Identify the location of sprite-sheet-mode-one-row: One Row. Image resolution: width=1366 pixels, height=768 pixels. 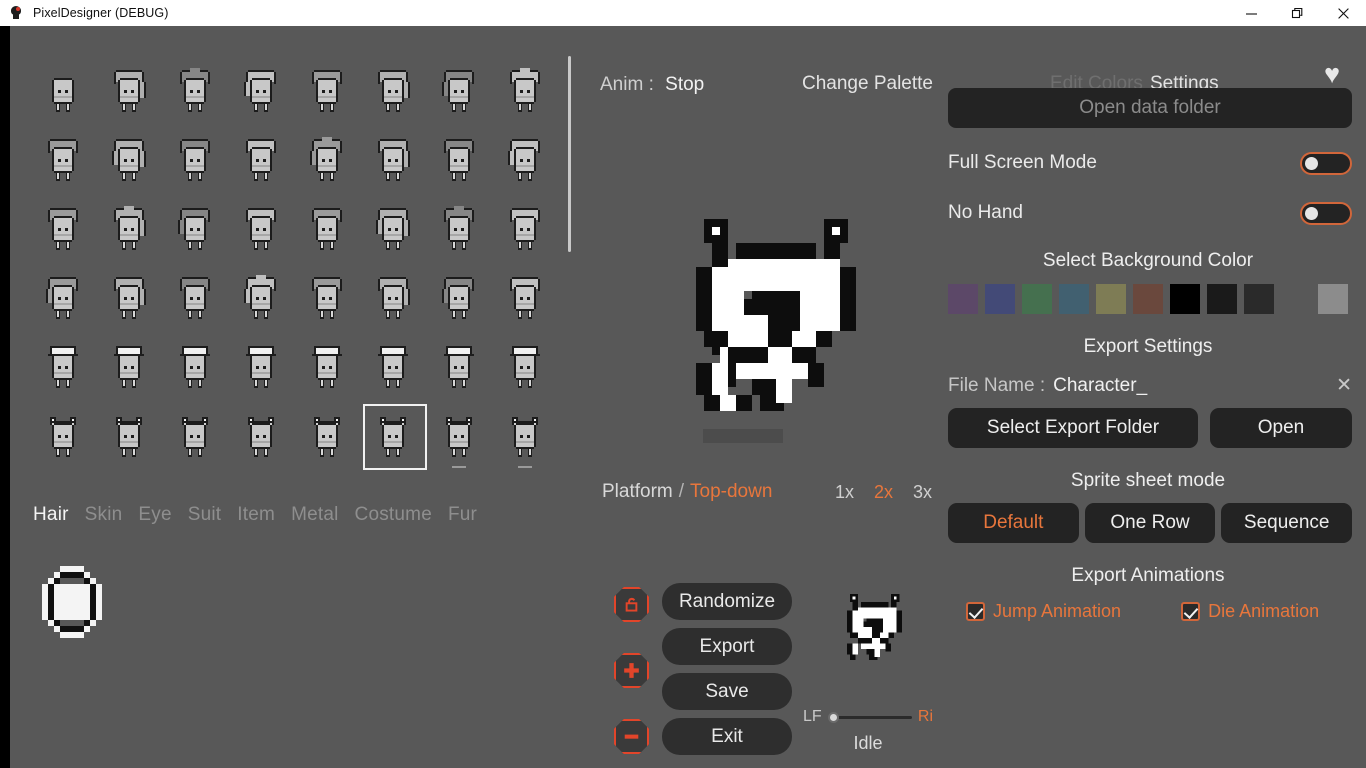
(1150, 523).